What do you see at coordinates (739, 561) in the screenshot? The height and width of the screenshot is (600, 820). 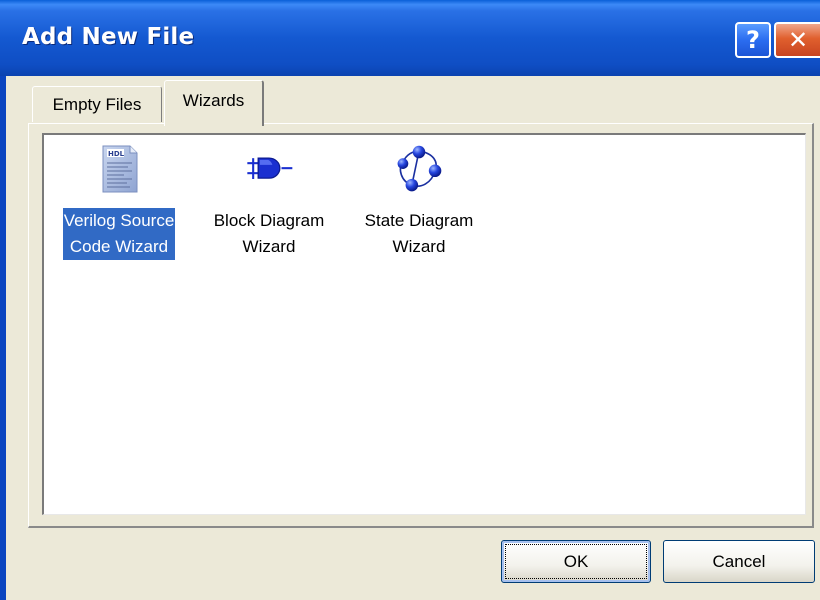 I see `cancel-button: Cancel` at bounding box center [739, 561].